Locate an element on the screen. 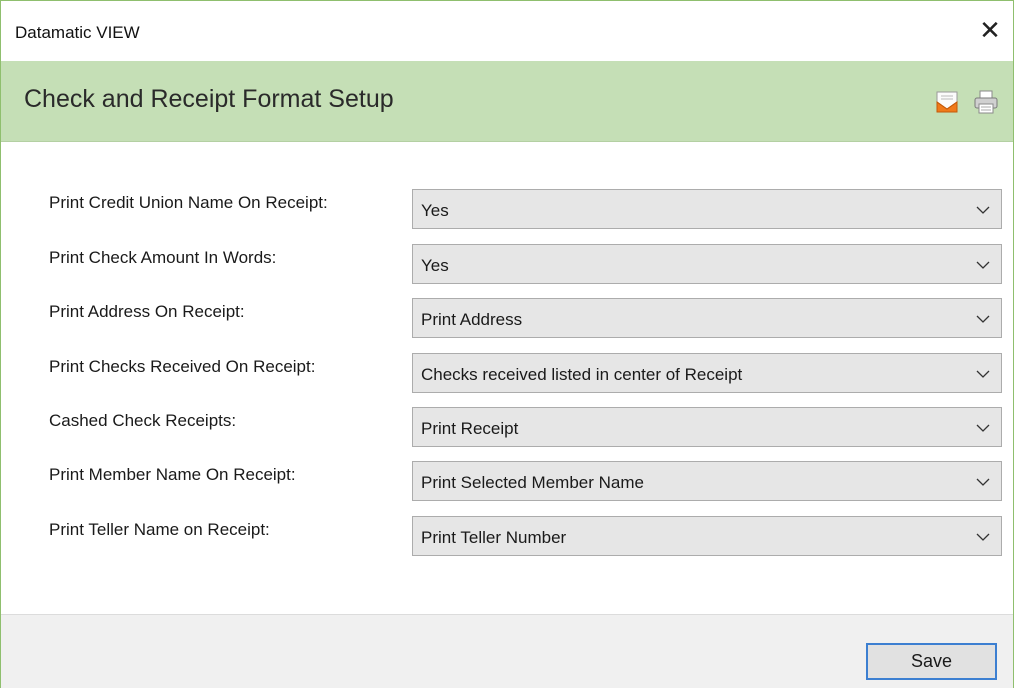 This screenshot has height=688, width=1014. field-row-credit-union-name: Print Credit Union Name On Receipt: Yes is located at coordinates (507, 209).